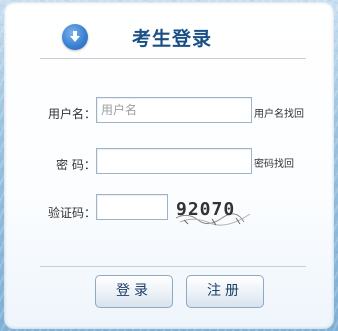 Image resolution: width=338 pixels, height=331 pixels. Describe the element at coordinates (132, 207) in the screenshot. I see `captcha-input` at that location.